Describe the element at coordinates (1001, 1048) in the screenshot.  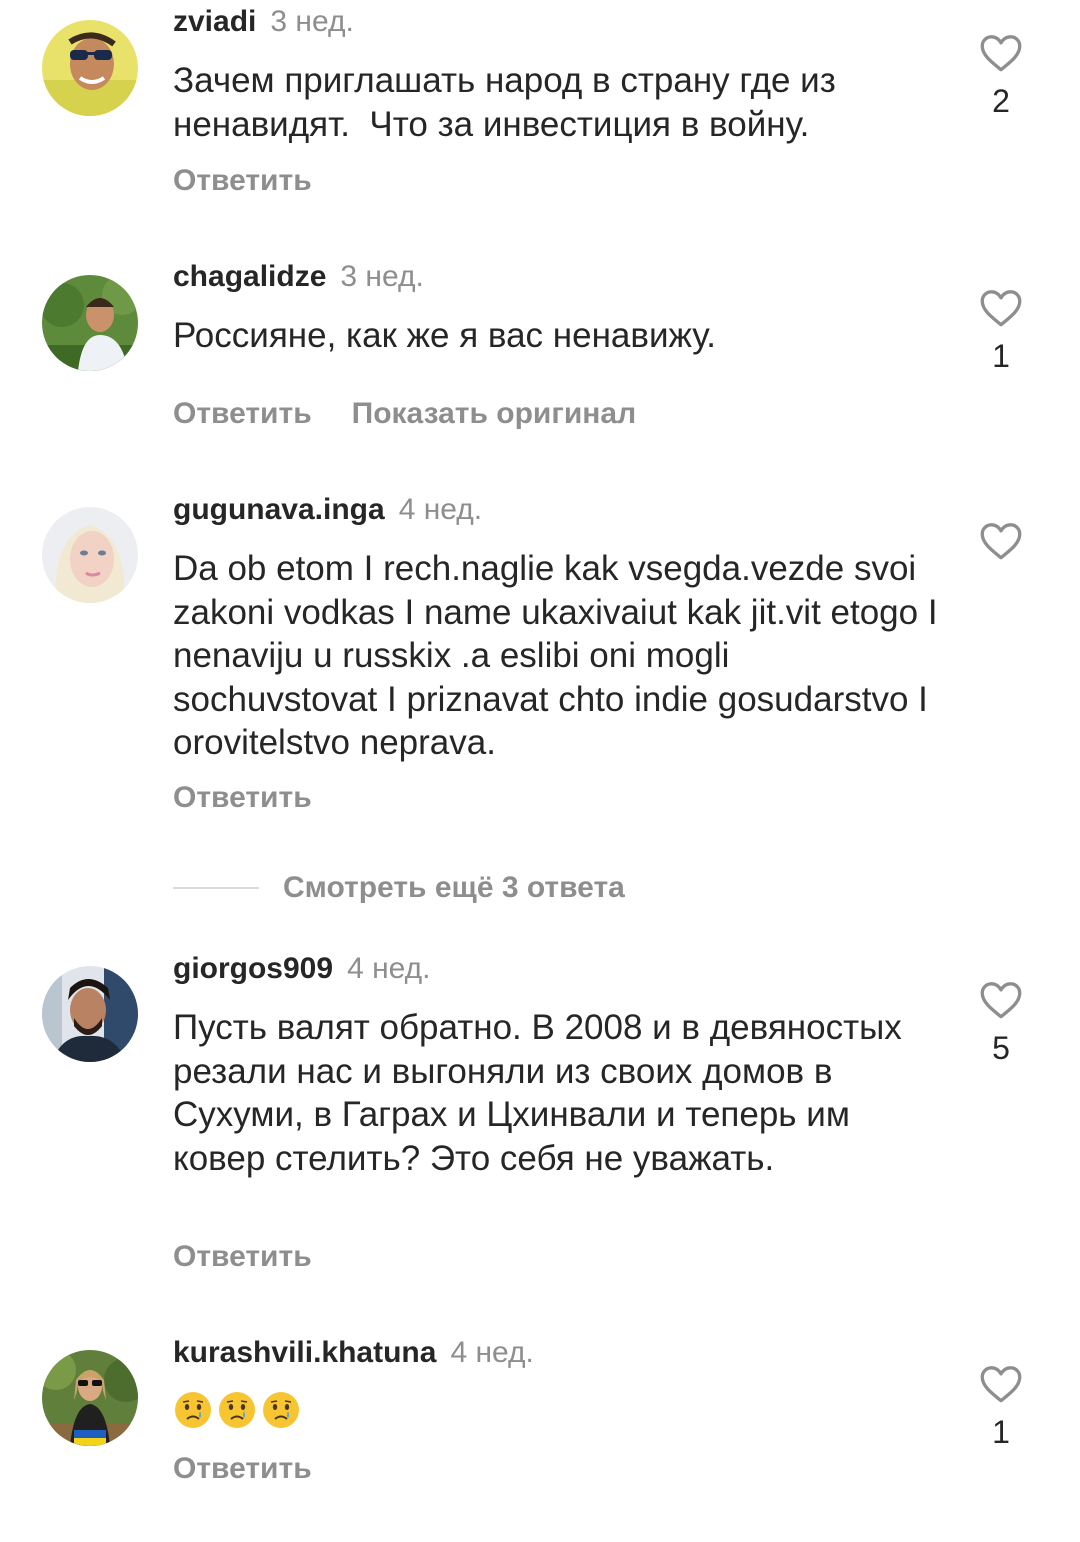
I see `like-count: 5` at that location.